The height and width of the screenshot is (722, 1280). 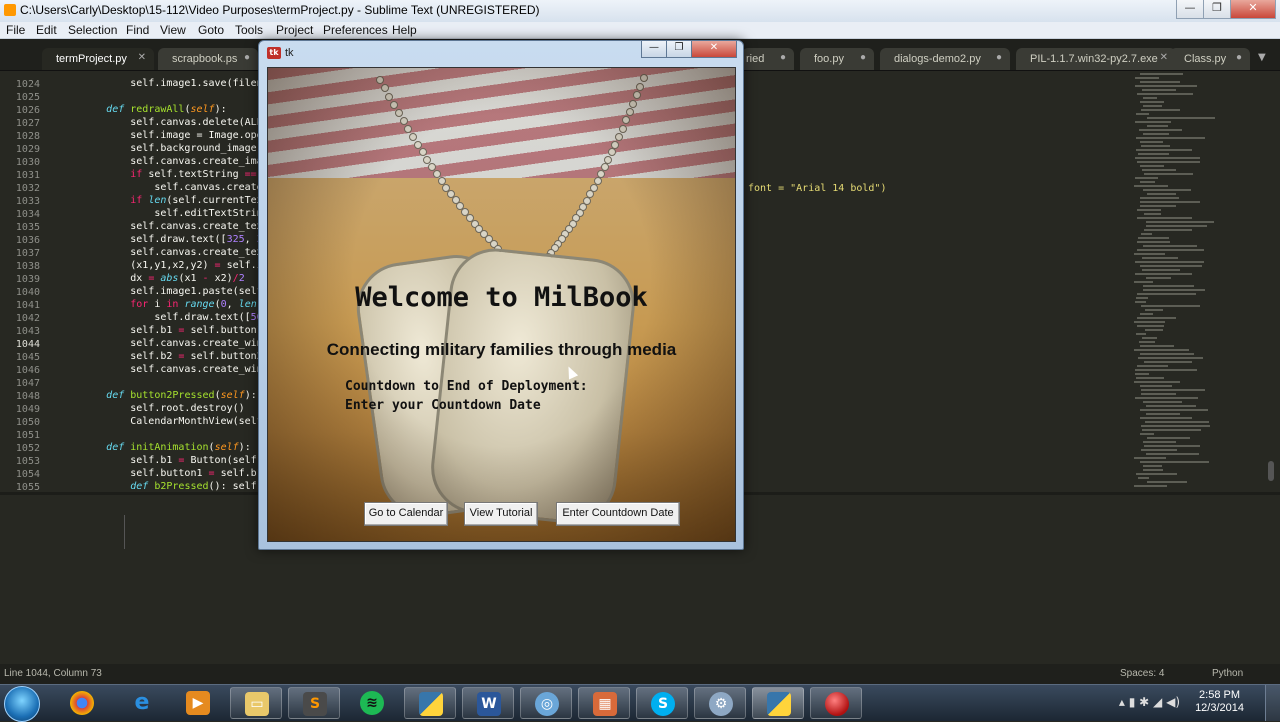 What do you see at coordinates (1227, 673) in the screenshot?
I see `status-syntax: Python` at bounding box center [1227, 673].